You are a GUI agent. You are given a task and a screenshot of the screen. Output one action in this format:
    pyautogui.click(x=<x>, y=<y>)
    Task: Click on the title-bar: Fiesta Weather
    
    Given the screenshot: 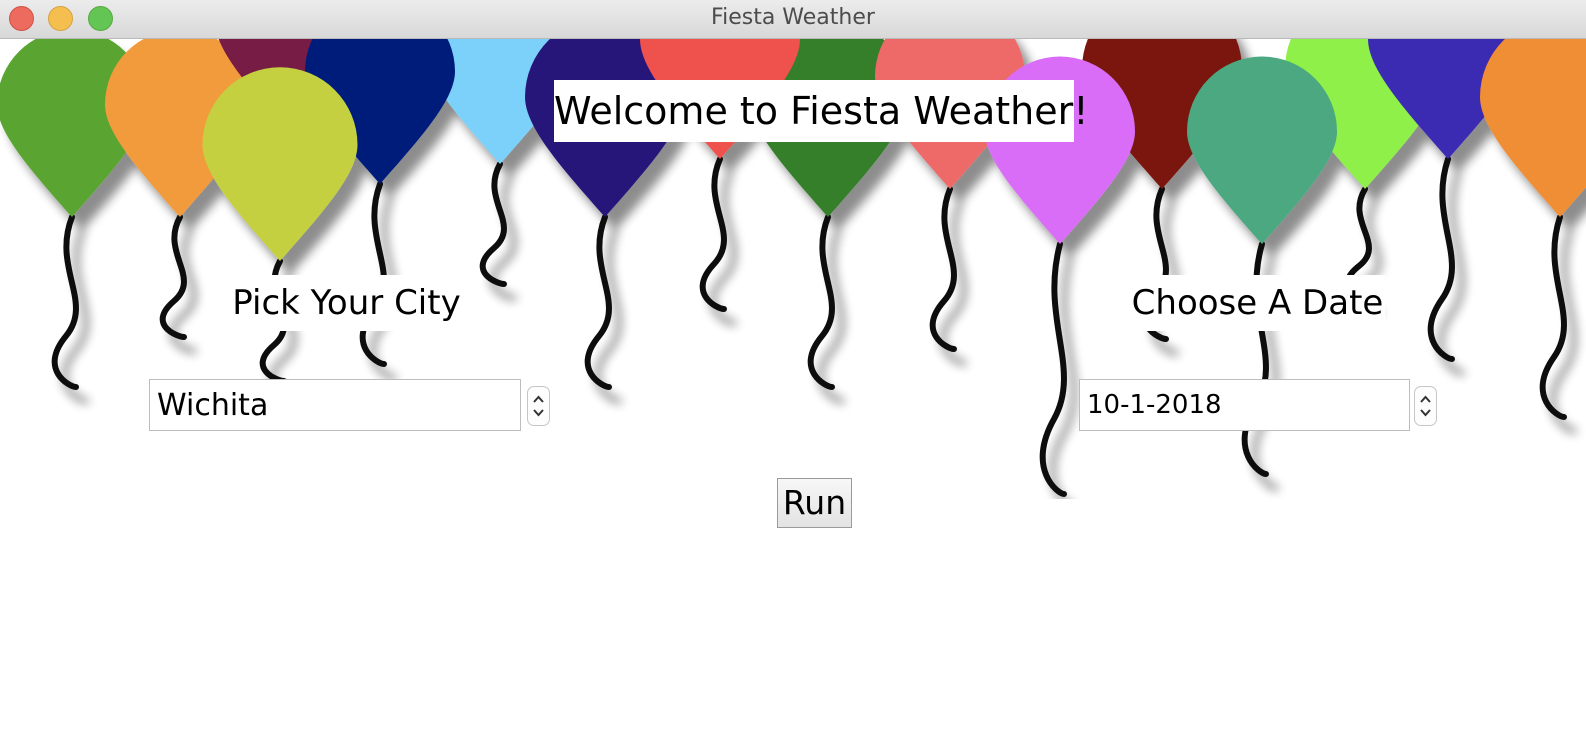 What is the action you would take?
    pyautogui.click(x=793, y=19)
    